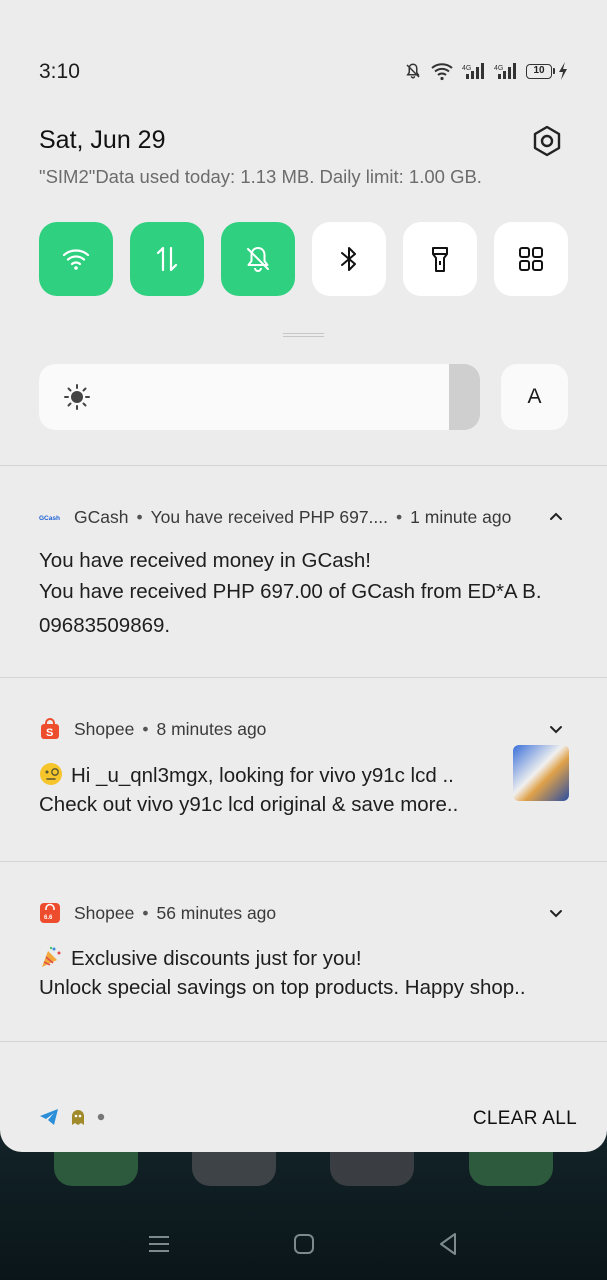 The width and height of the screenshot is (607, 1280). Describe the element at coordinates (303, 1120) in the screenshot. I see `shade-footer: CLEAR ALL` at that location.